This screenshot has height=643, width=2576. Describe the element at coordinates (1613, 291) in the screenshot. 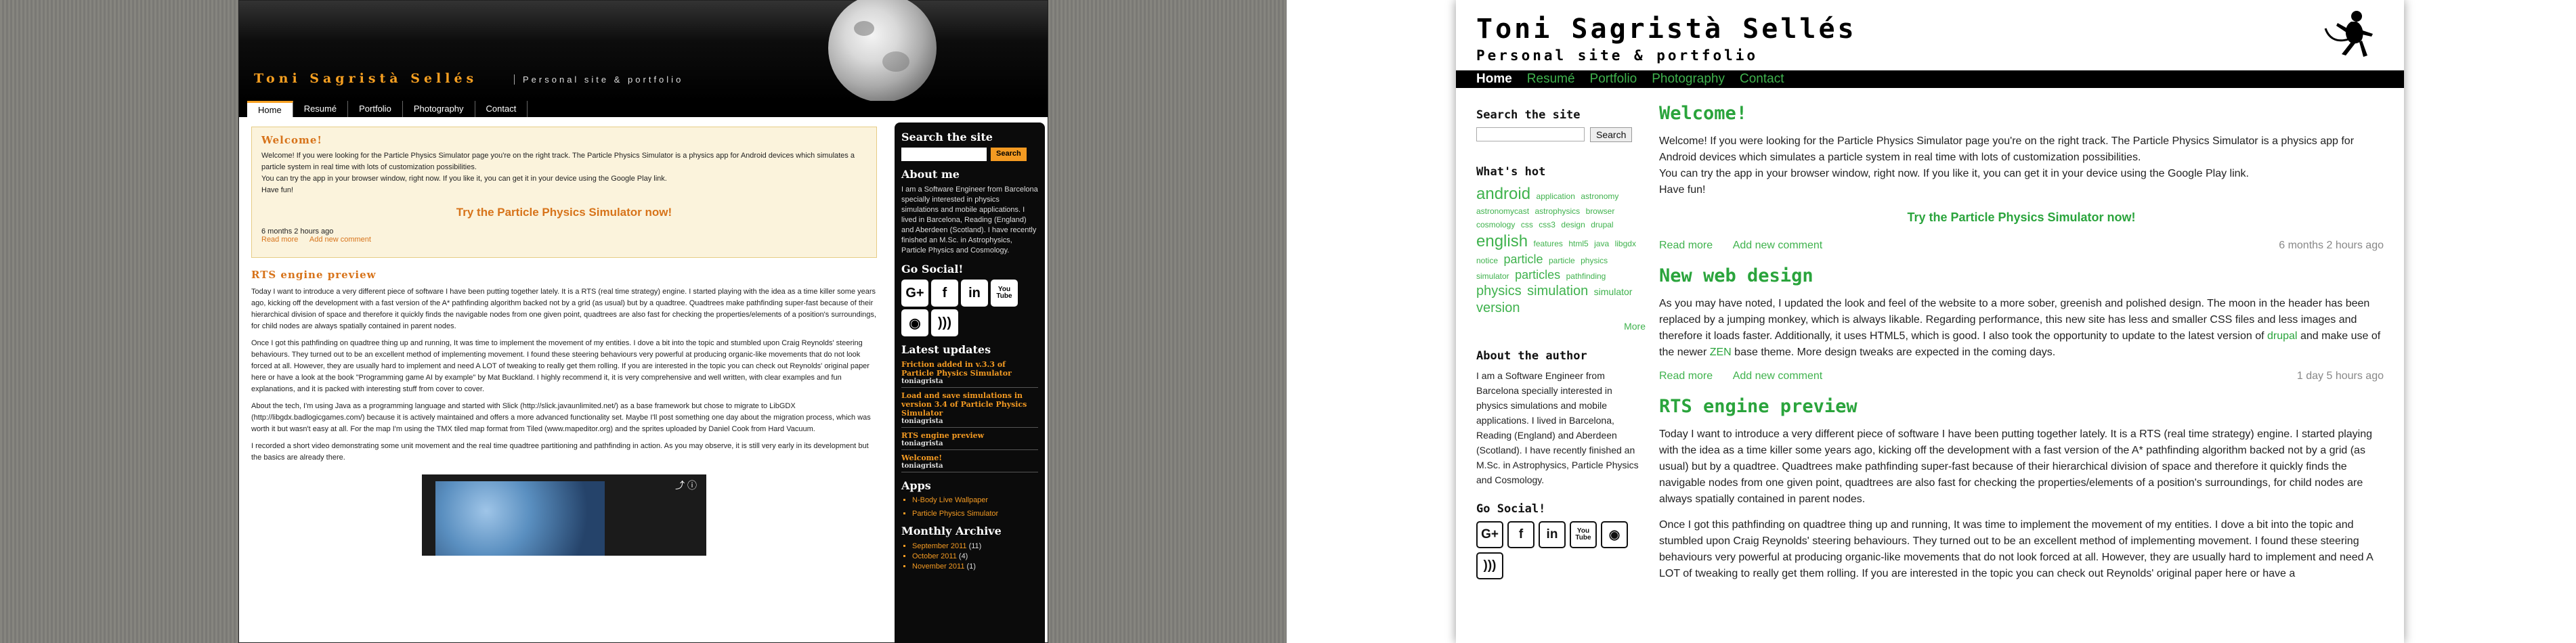

I see `tag-link: simulator` at that location.